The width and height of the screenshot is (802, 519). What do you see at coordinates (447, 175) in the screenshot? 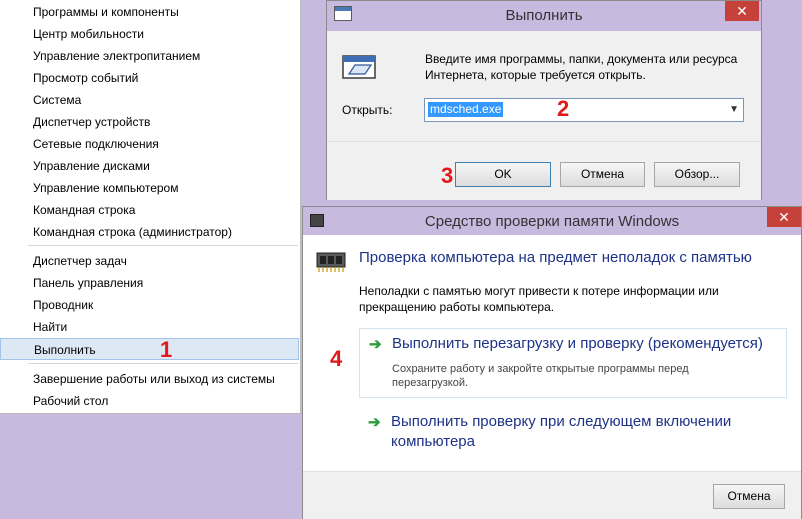
I see `annotation-step-3: 3` at bounding box center [447, 175].